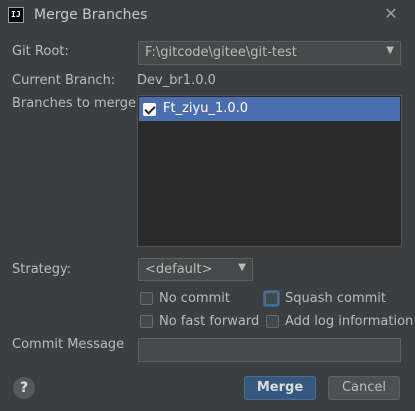 Image resolution: width=415 pixels, height=411 pixels. Describe the element at coordinates (179, 269) in the screenshot. I see `strategy-value: <default>` at that location.